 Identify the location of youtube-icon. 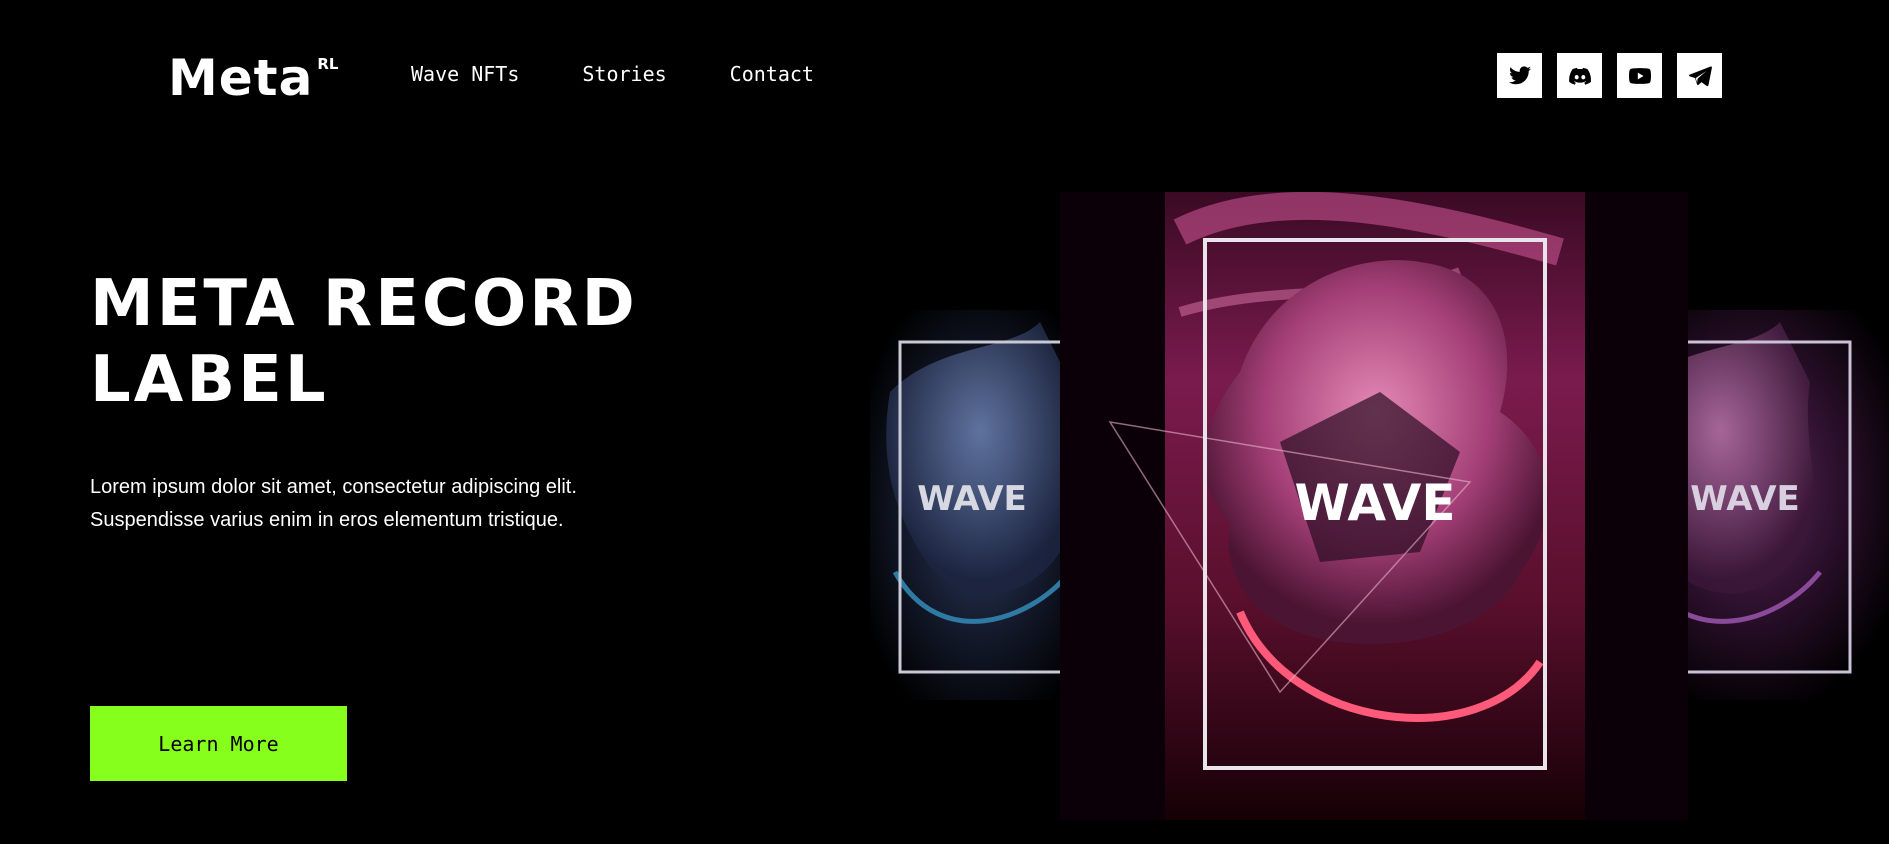
(1639, 75).